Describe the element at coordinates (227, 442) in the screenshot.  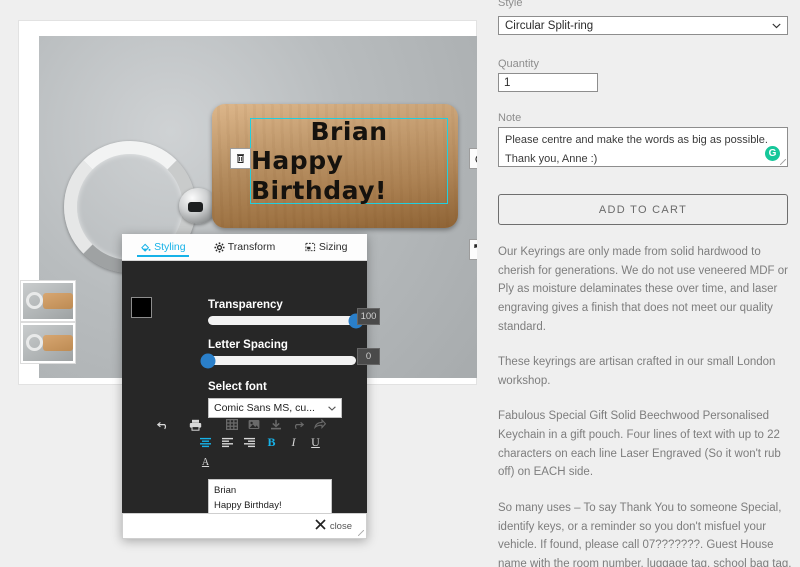
I see `align-left-icon` at that location.